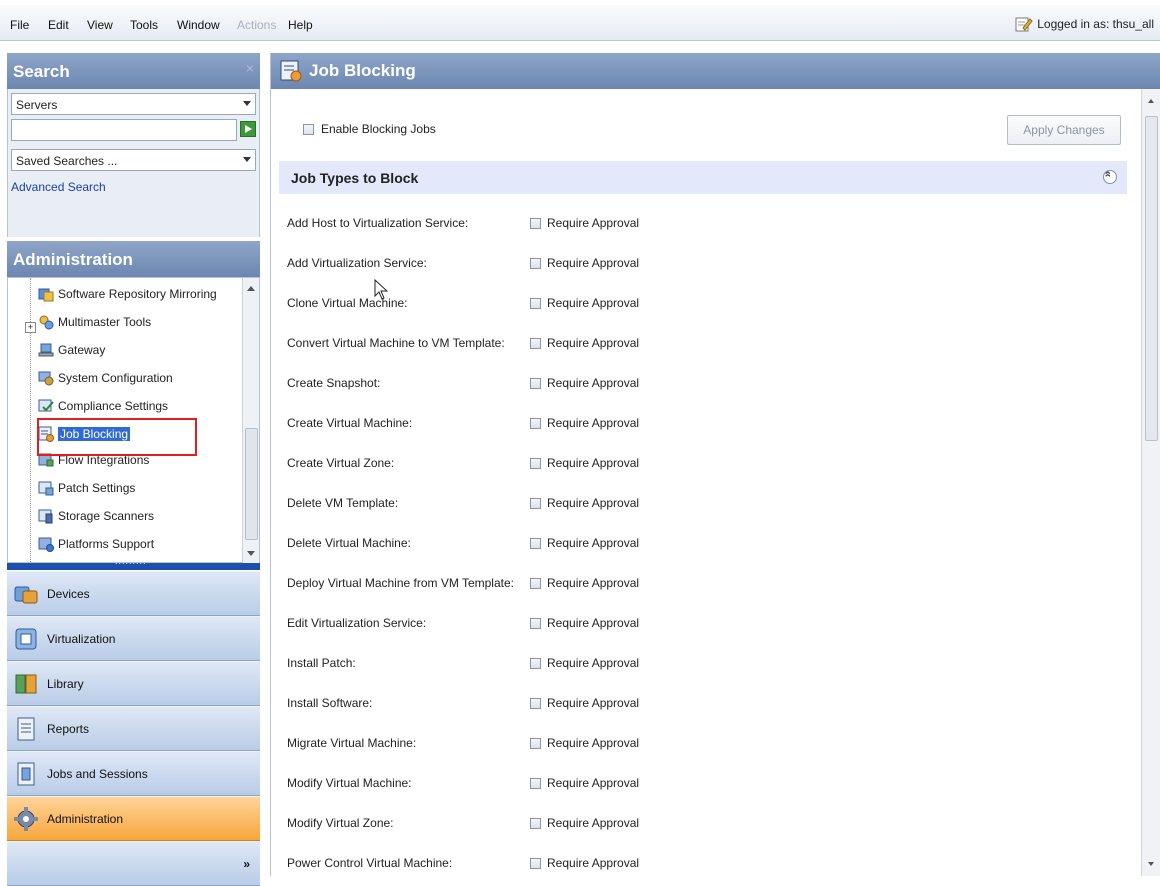 The width and height of the screenshot is (1160, 886). What do you see at coordinates (256, 25) in the screenshot?
I see `menu-actions: Actions` at bounding box center [256, 25].